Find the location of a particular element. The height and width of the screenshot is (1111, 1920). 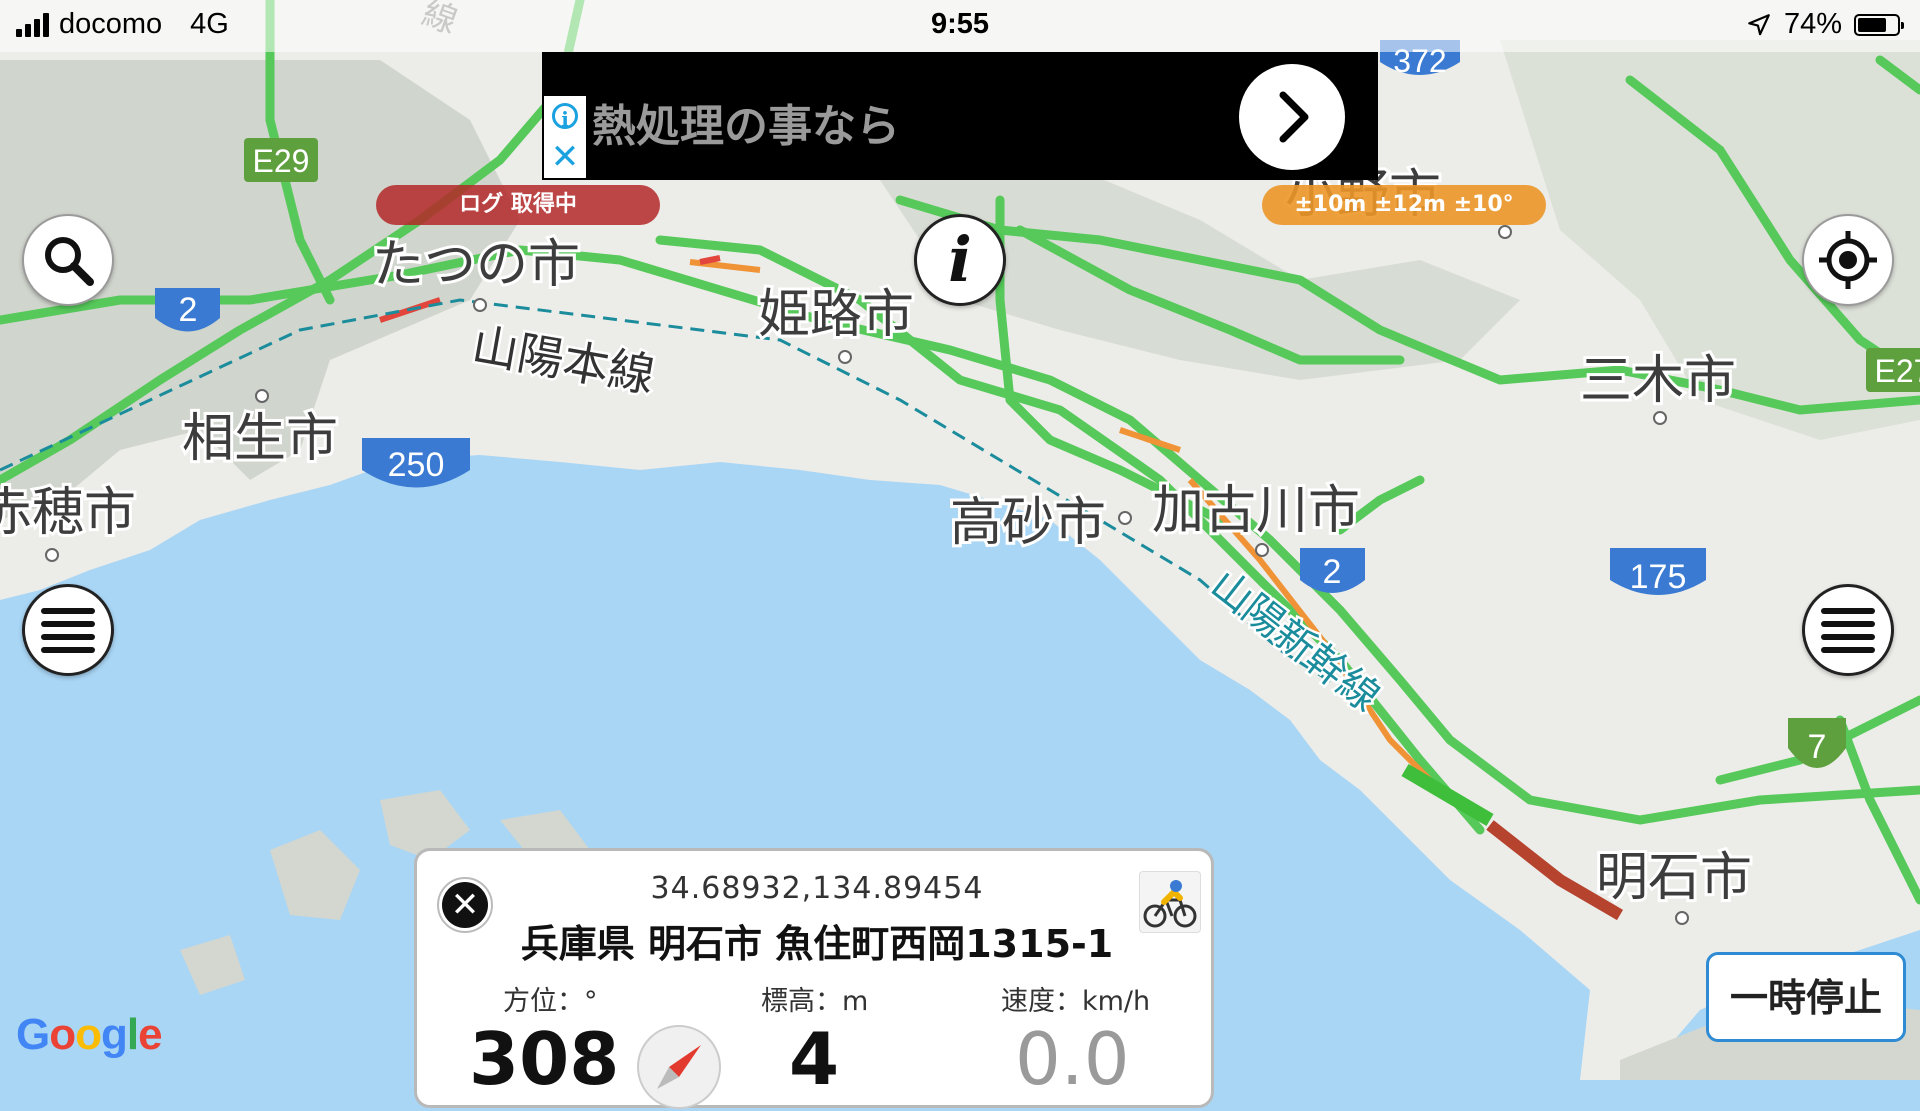

city-label-himeji: 姫路市 is located at coordinates (836, 315).